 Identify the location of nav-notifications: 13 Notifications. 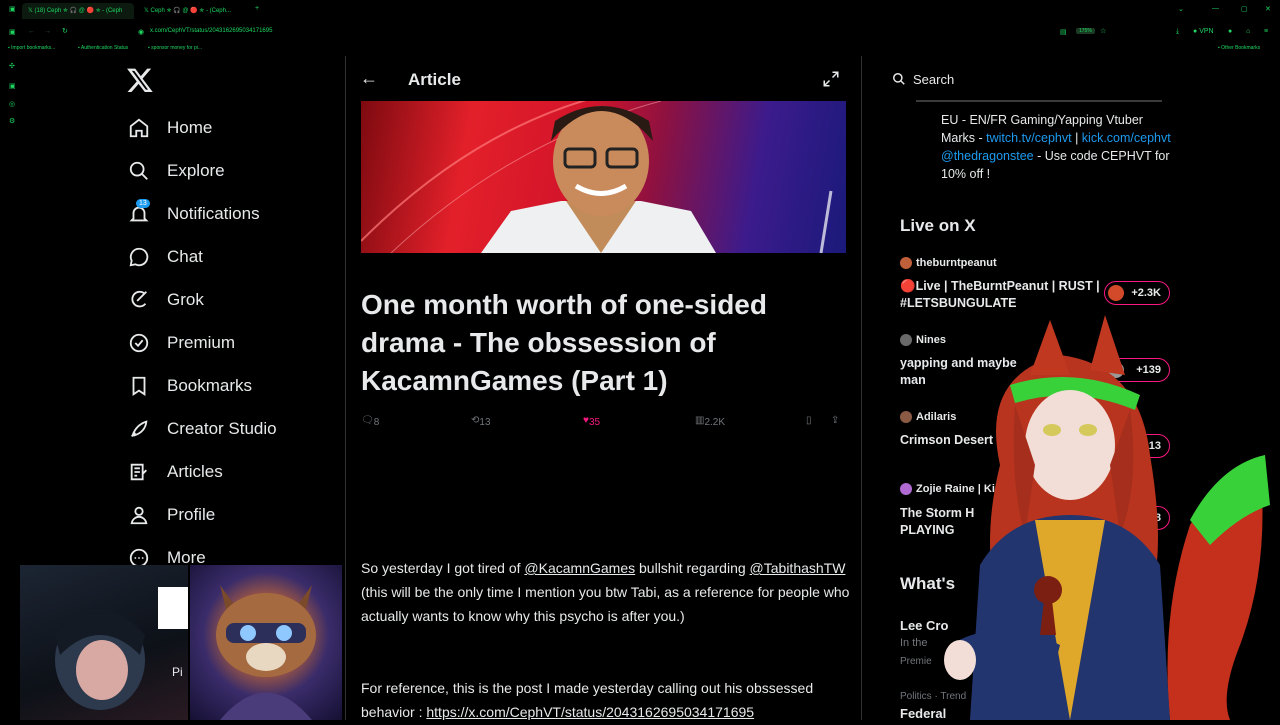
(194, 214).